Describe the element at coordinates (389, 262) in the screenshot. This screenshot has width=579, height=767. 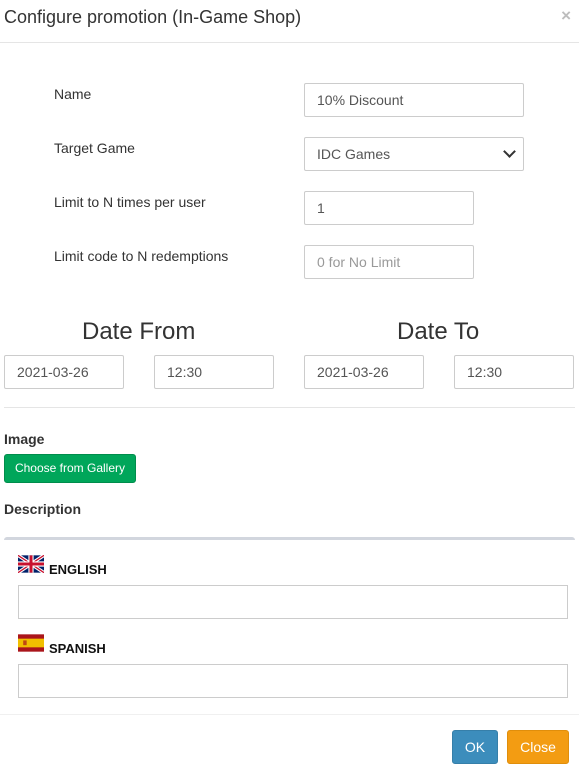
I see `limit-redemptions-input: 0 for No Limit` at that location.